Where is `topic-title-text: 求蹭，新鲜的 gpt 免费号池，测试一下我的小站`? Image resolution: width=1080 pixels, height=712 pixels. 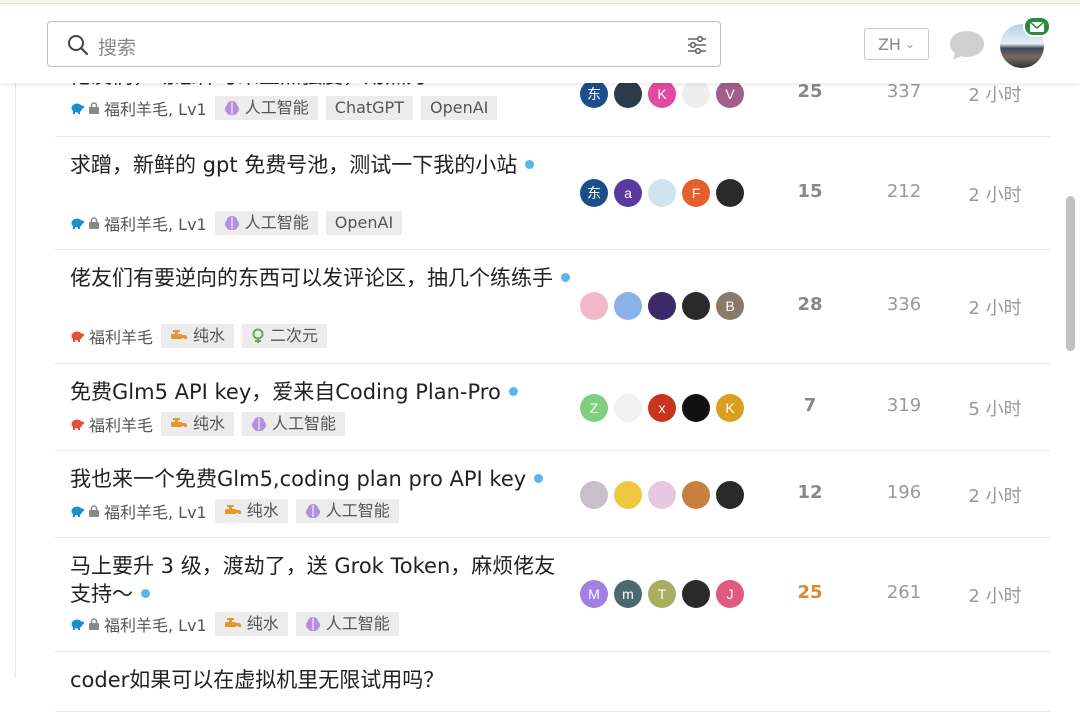 topic-title-text: 求蹭，新鲜的 gpt 免费号池，测试一下我的小站 is located at coordinates (293, 165).